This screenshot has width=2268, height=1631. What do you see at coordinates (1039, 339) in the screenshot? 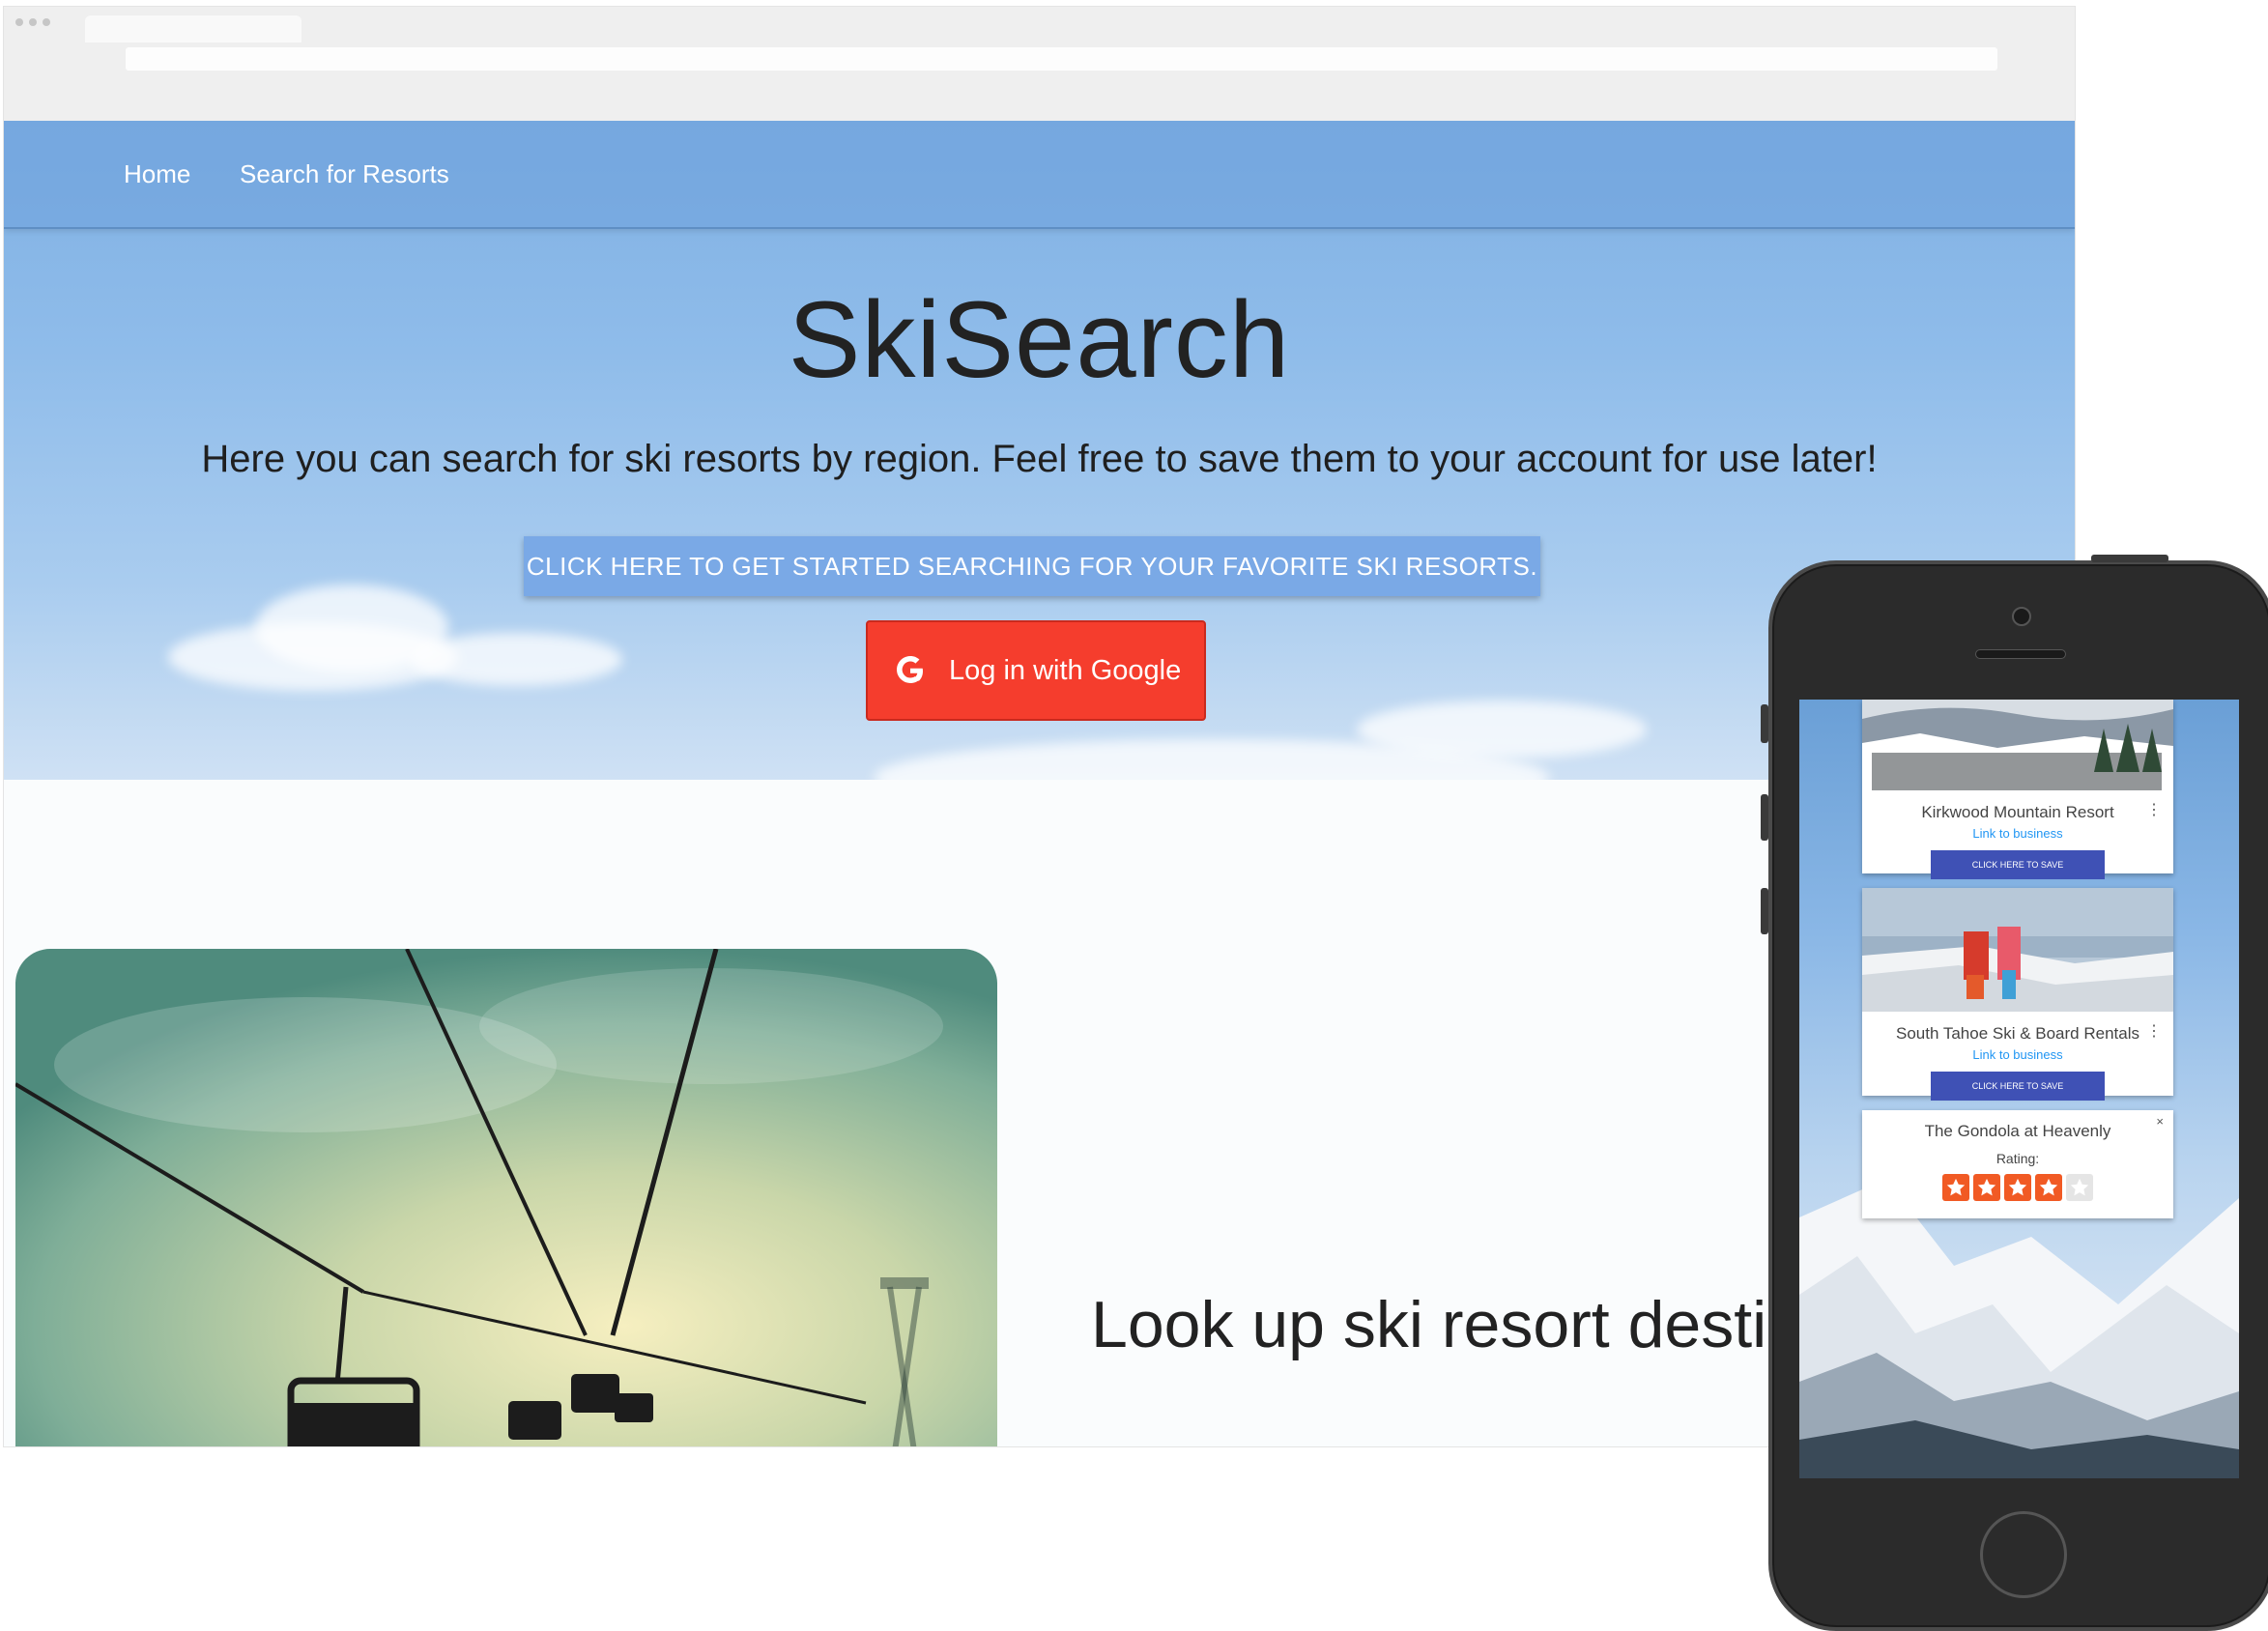
I see `page-title: SkiSearch` at bounding box center [1039, 339].